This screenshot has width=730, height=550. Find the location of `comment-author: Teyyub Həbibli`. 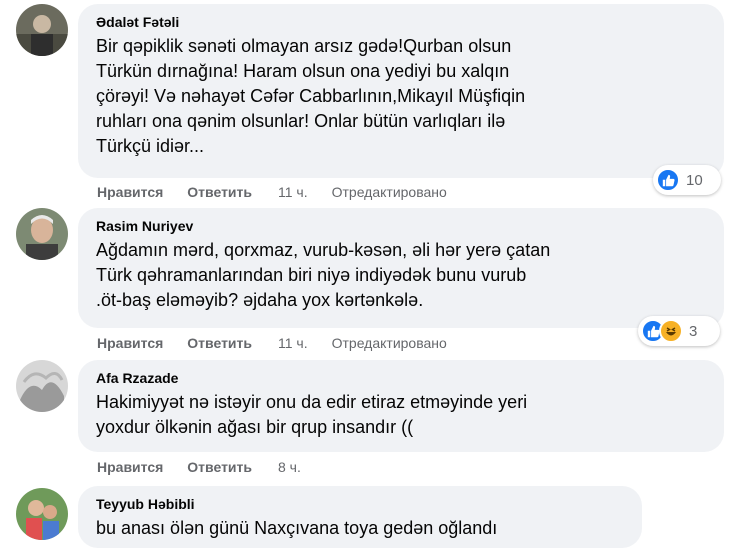

comment-author: Teyyub Həbibli is located at coordinates (360, 504).